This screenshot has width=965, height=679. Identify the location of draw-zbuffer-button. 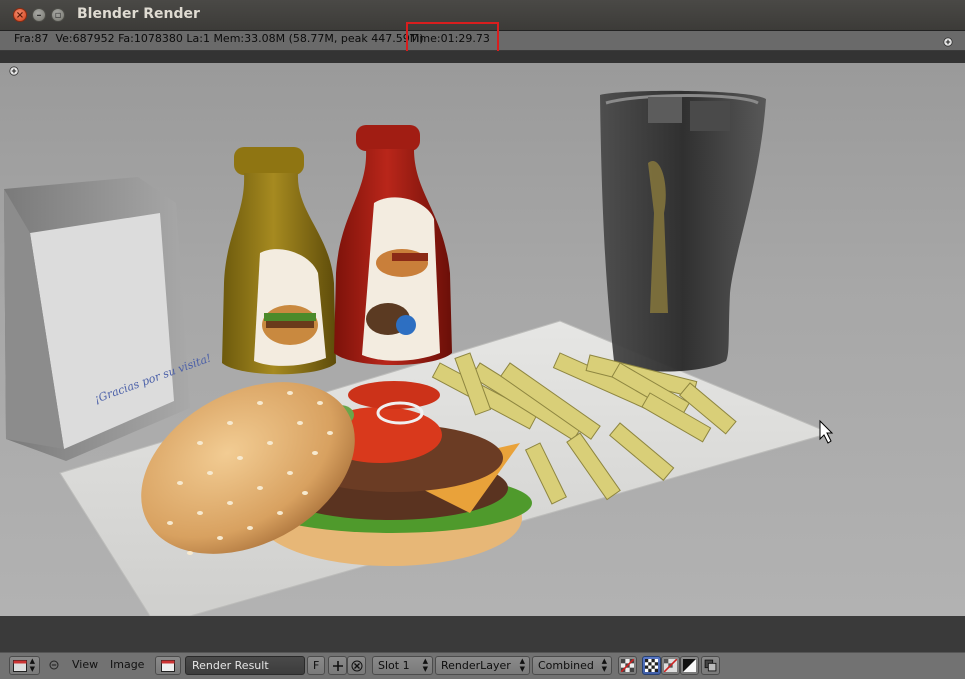
(710, 665).